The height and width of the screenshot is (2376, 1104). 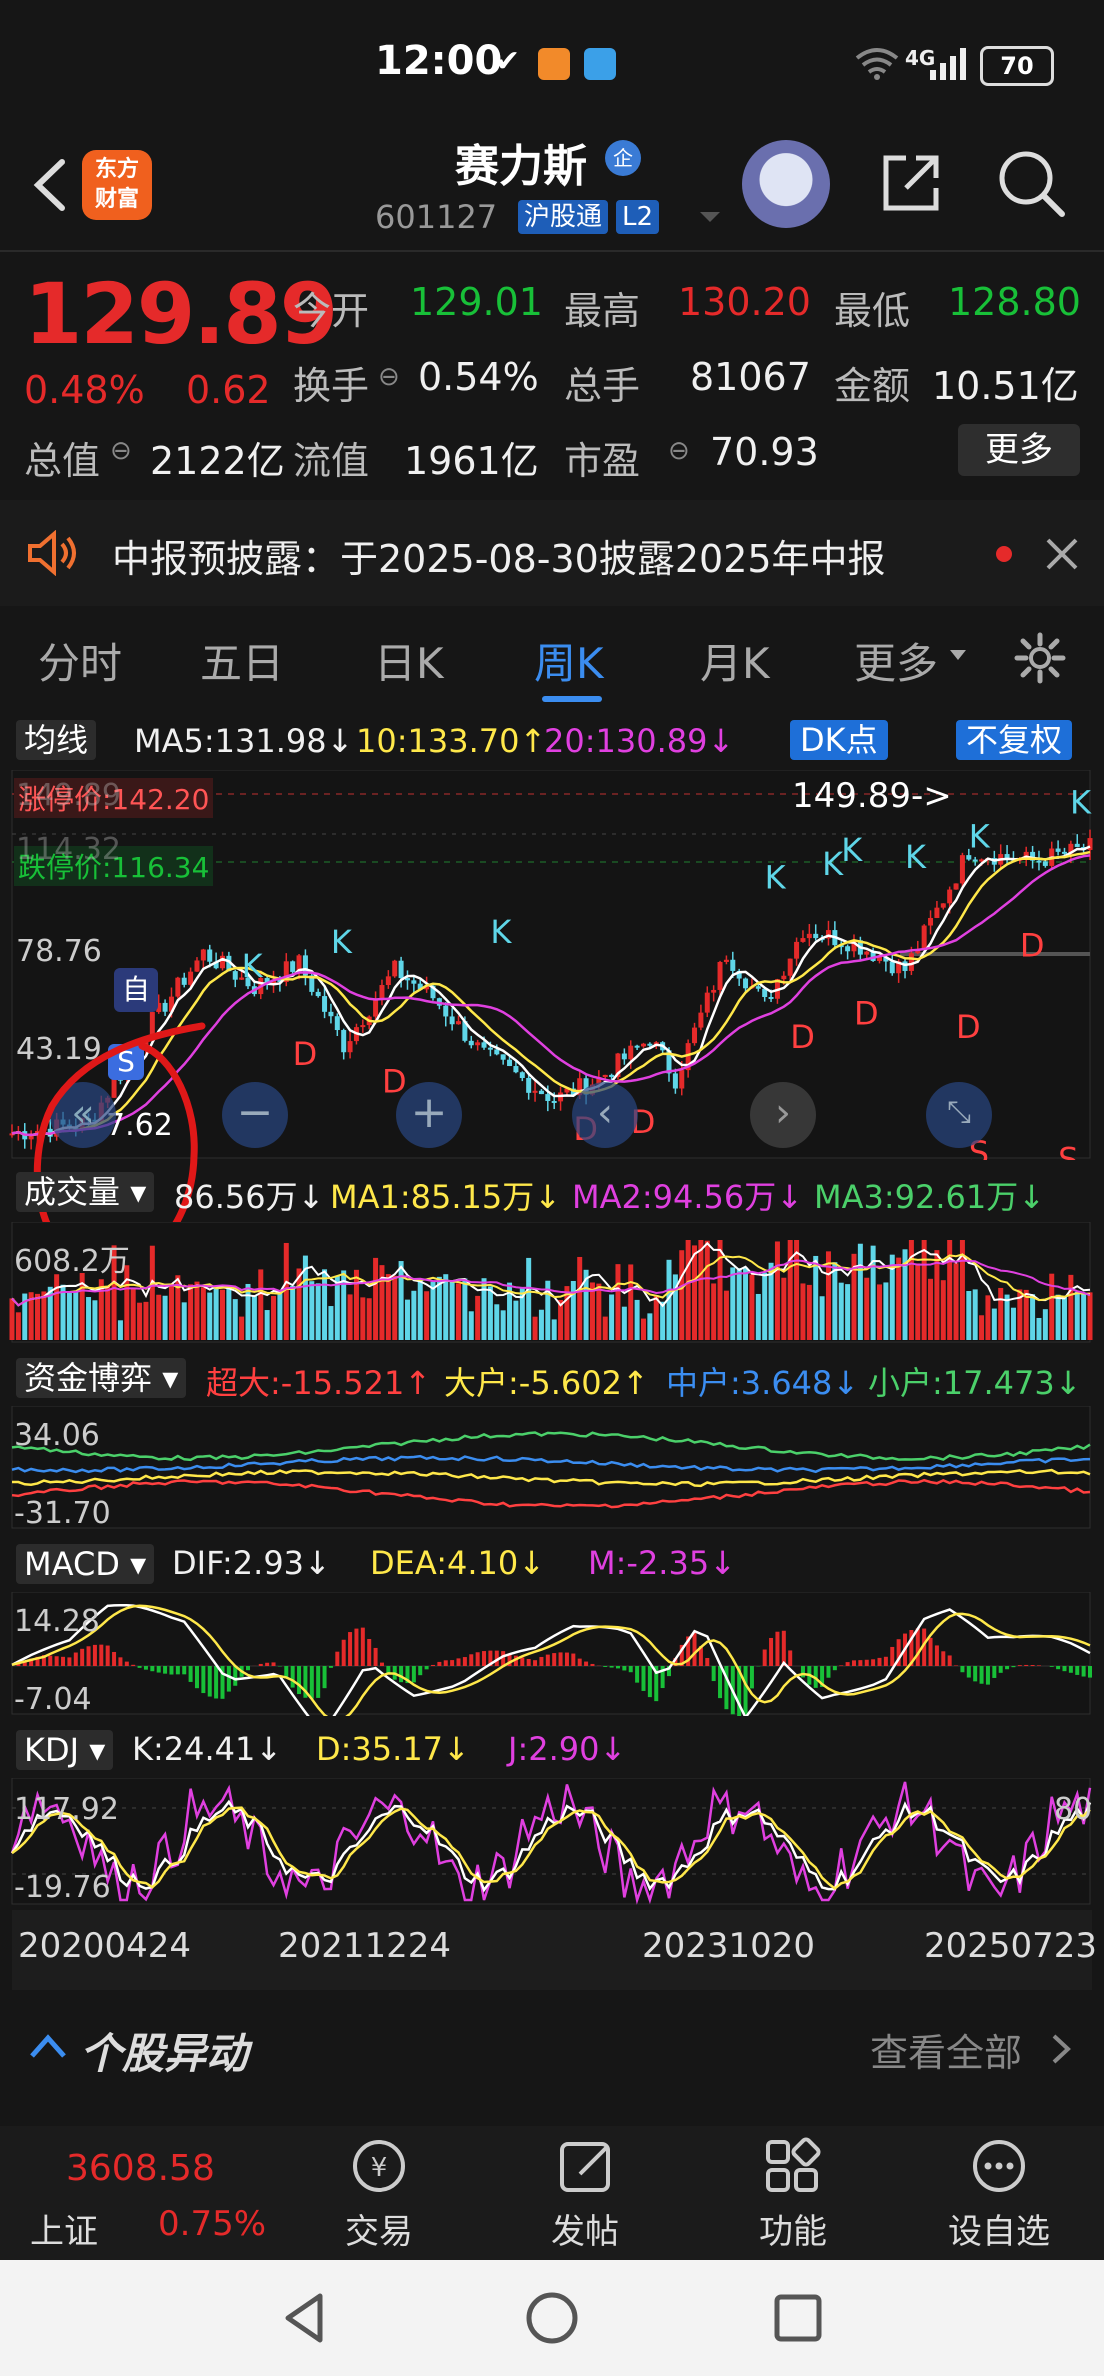 I want to click on ma10-value: 10:133.70↑, so click(x=451, y=741).